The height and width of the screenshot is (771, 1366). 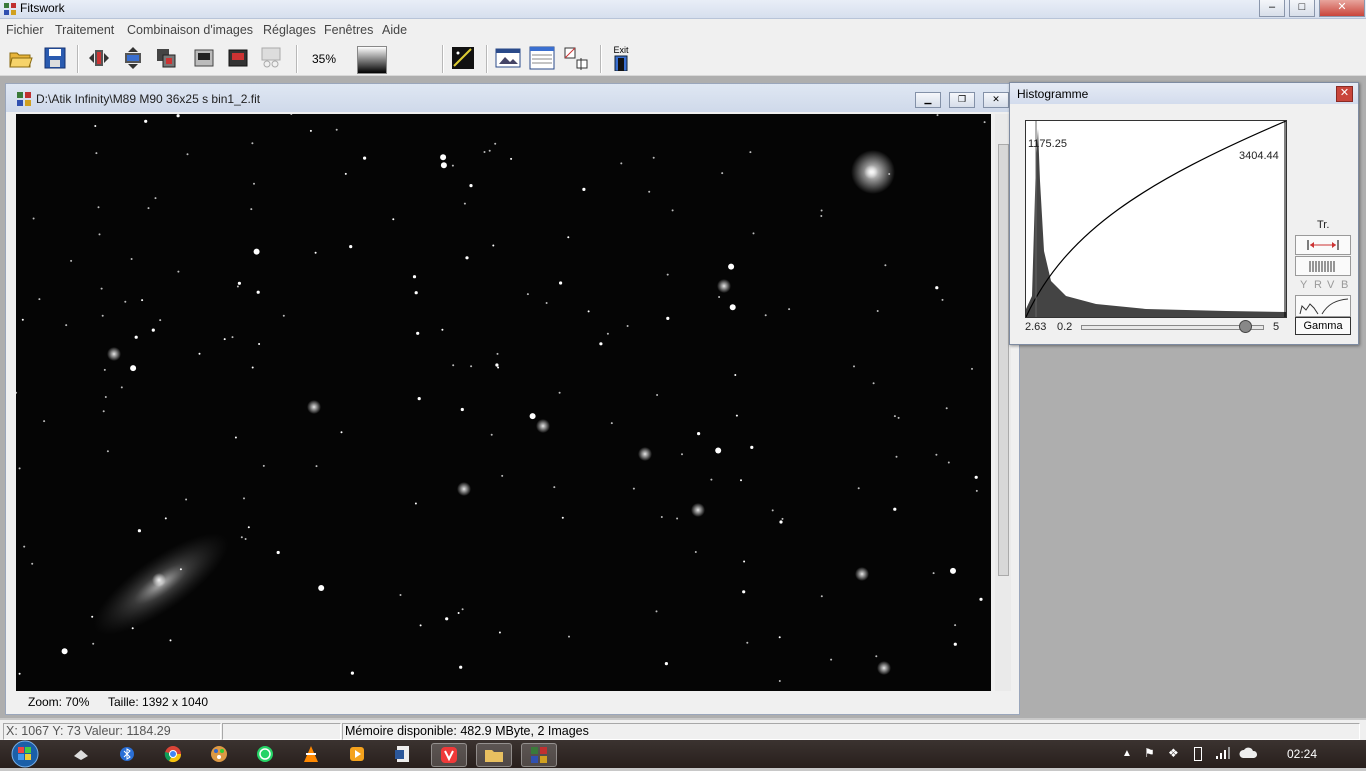 What do you see at coordinates (1318, 285) in the screenshot?
I see `channel-r: R` at bounding box center [1318, 285].